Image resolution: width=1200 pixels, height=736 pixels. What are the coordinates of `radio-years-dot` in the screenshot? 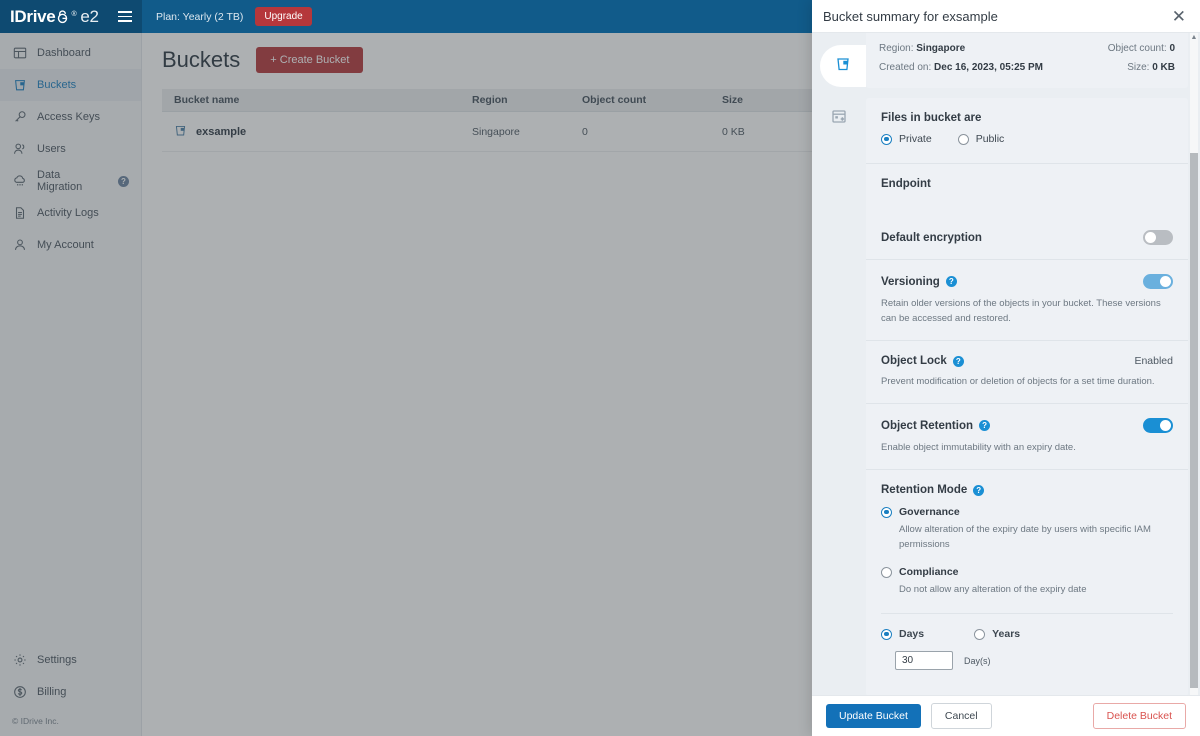 It's located at (980, 634).